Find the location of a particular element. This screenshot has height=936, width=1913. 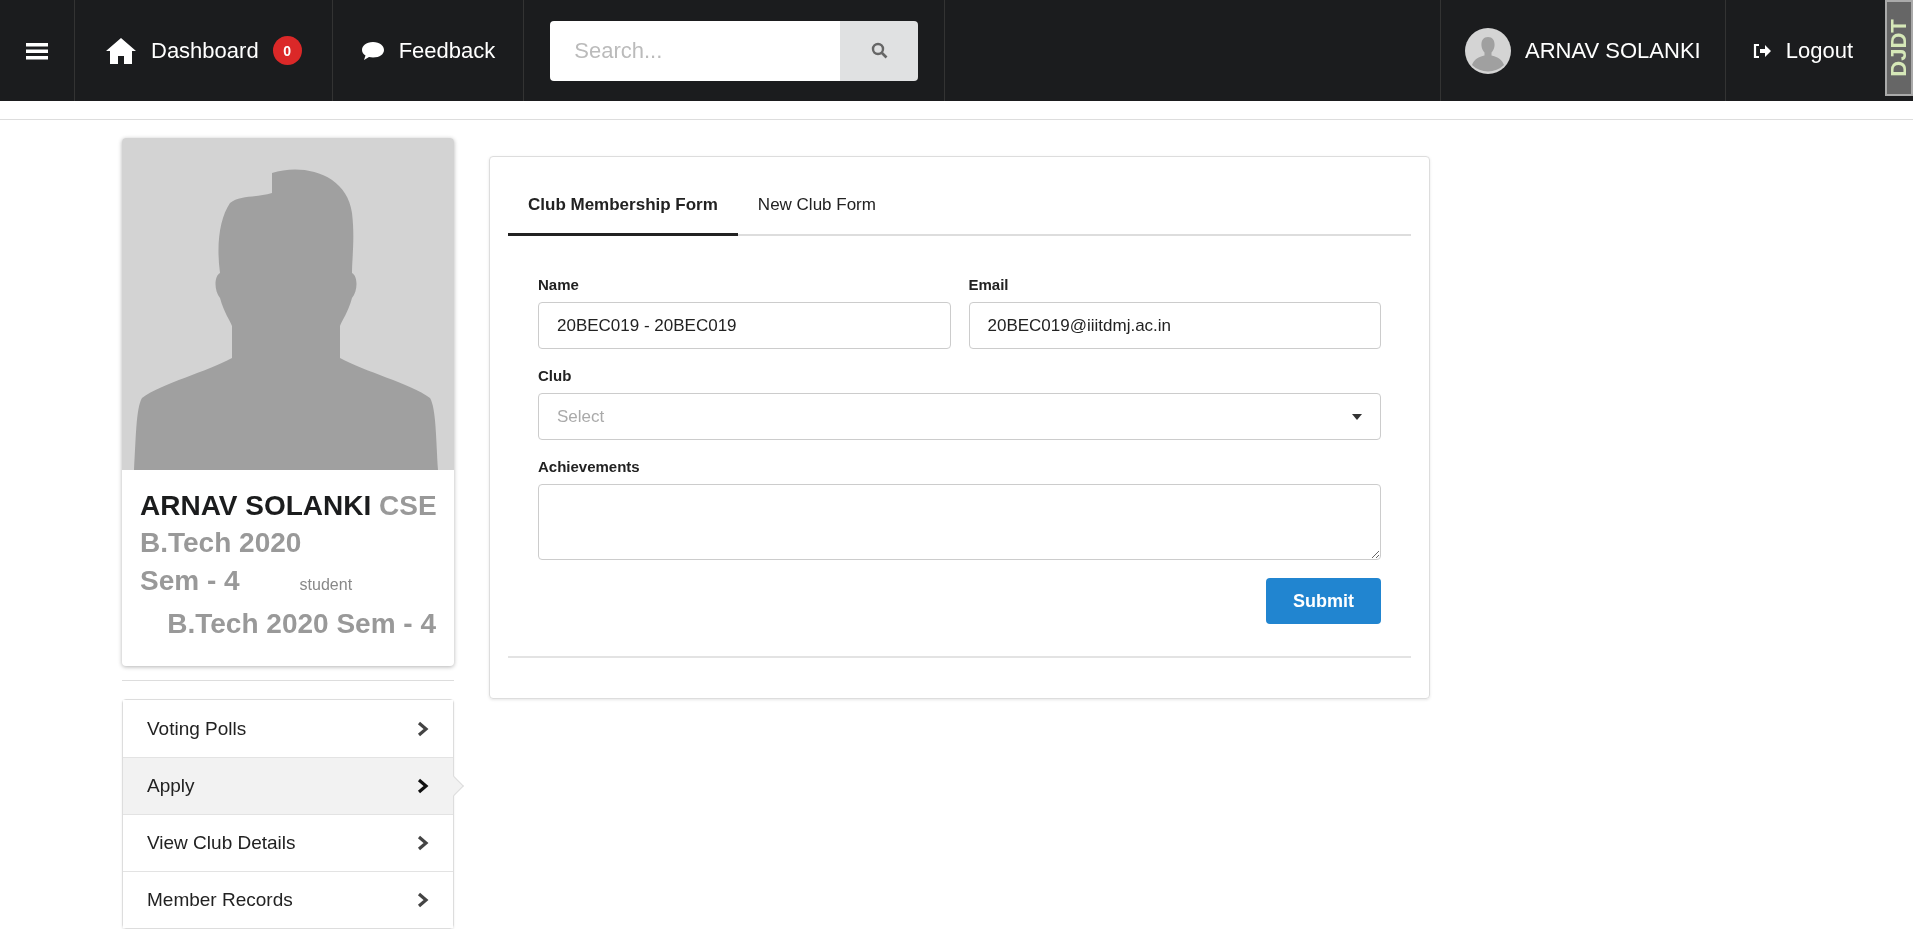

email-field: 20BEC019@iiitdmj.ac.in is located at coordinates (1174, 325).